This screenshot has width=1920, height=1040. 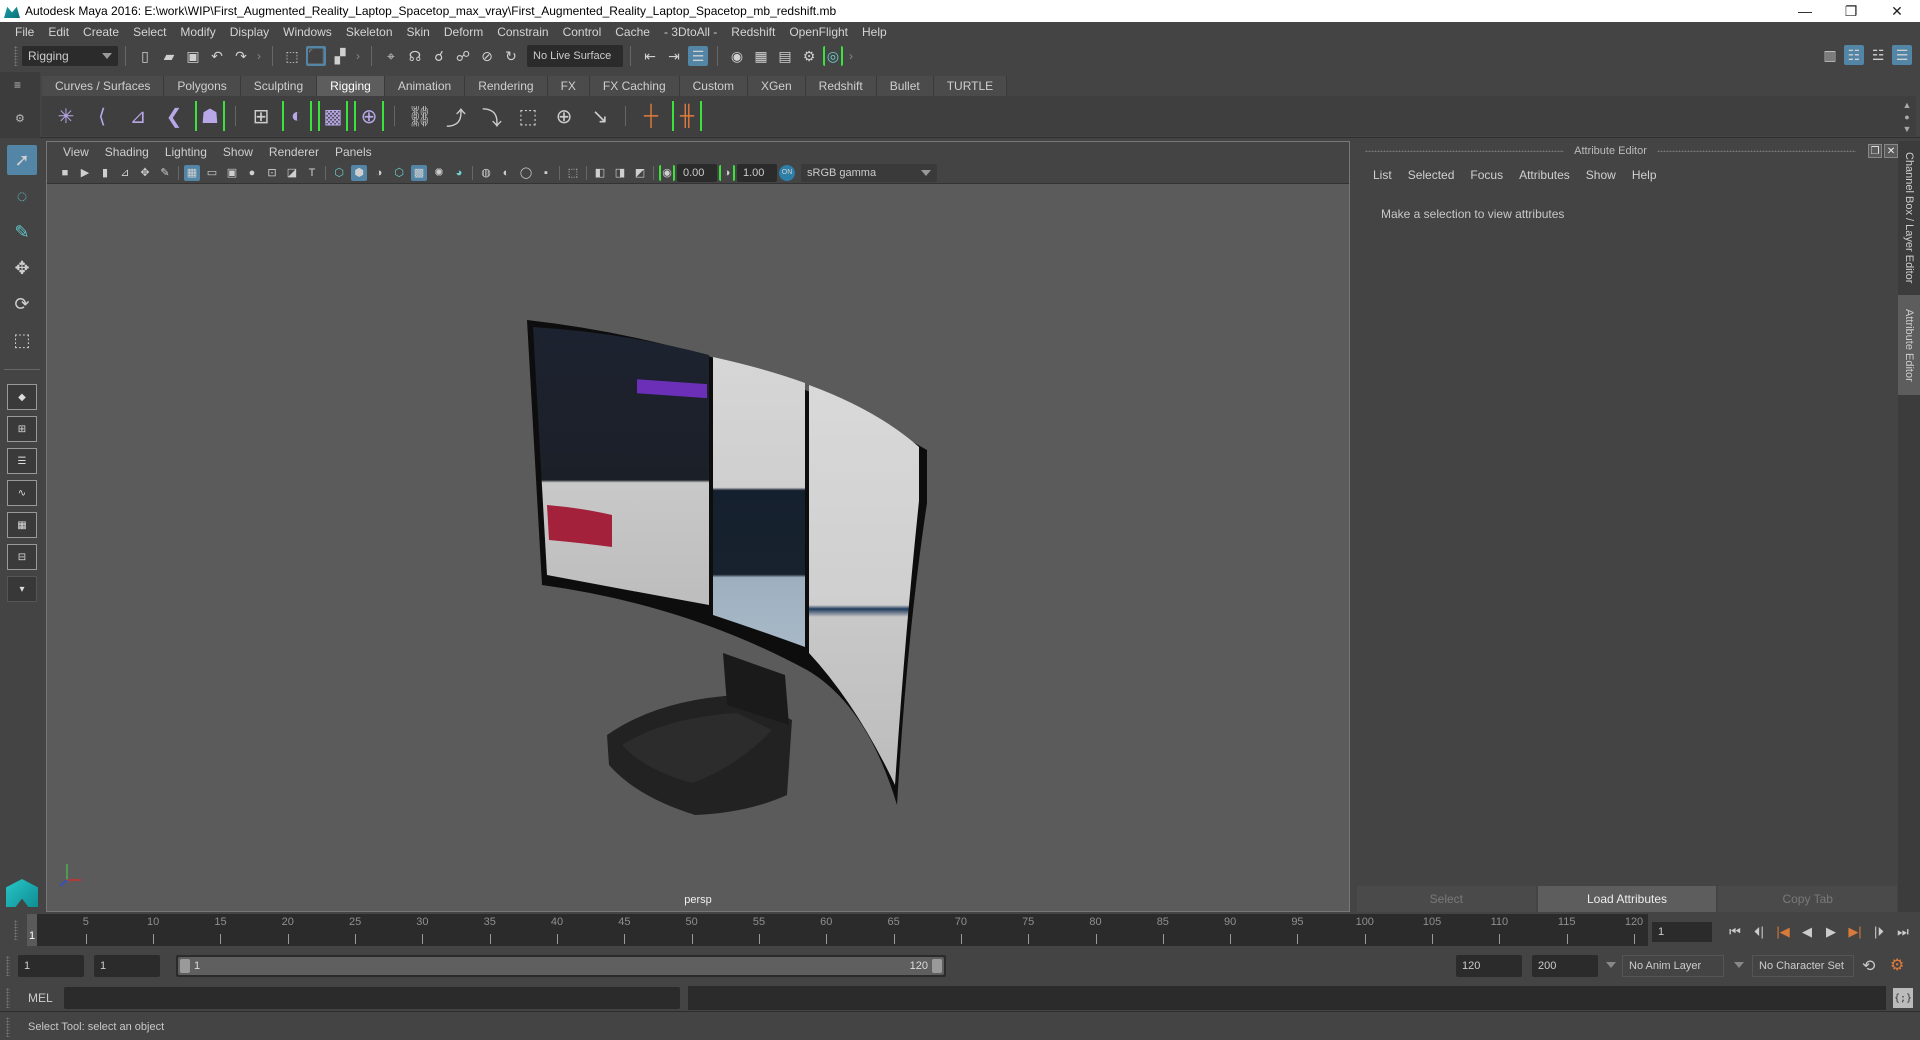 What do you see at coordinates (568, 86) in the screenshot?
I see `shelf-tab-fx: FX` at bounding box center [568, 86].